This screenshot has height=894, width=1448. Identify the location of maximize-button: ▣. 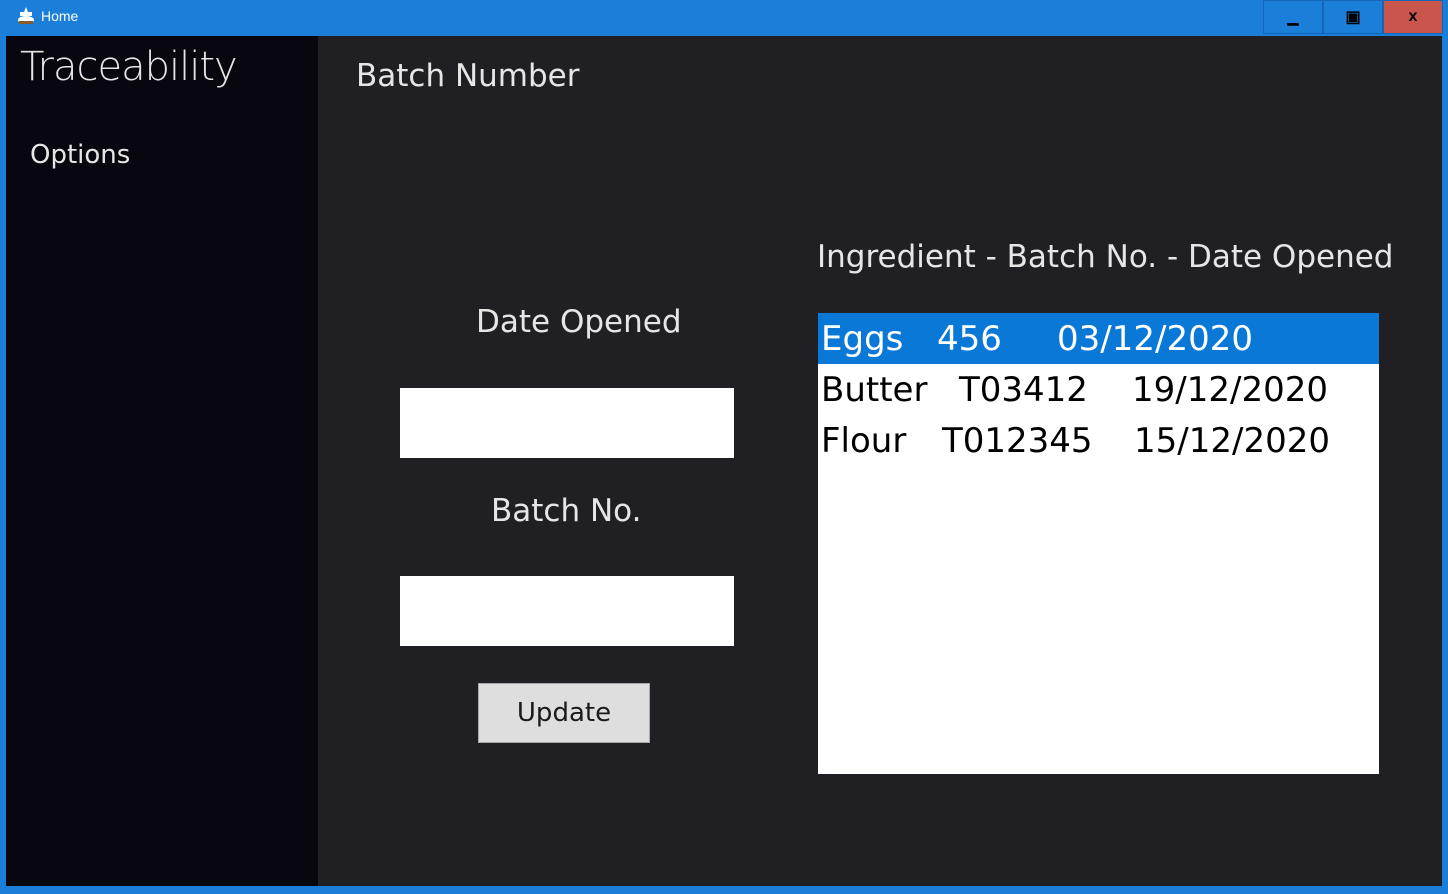
(1353, 17).